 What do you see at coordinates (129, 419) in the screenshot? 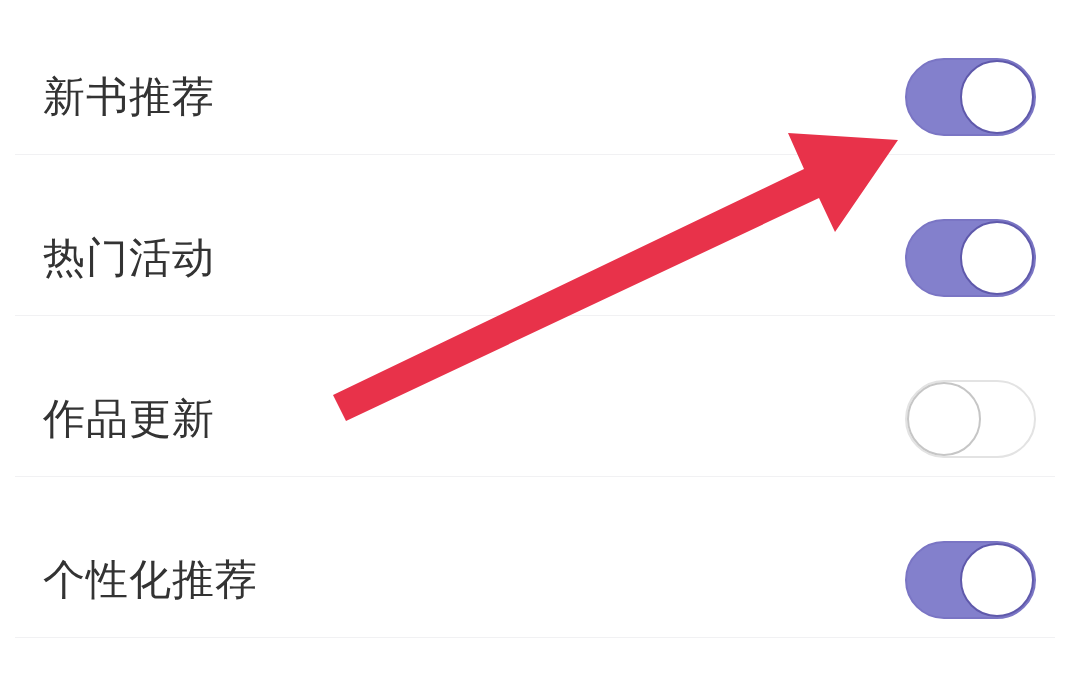
I see `setting-label: 作品更新` at bounding box center [129, 419].